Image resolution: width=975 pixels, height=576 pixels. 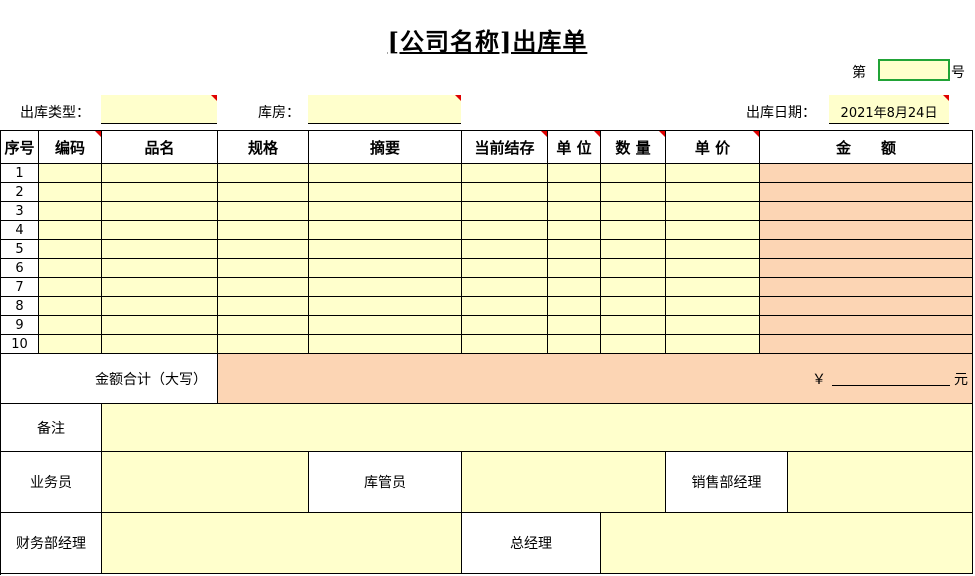 I want to click on outbound-date-input: 2021年8月24日, so click(x=889, y=109).